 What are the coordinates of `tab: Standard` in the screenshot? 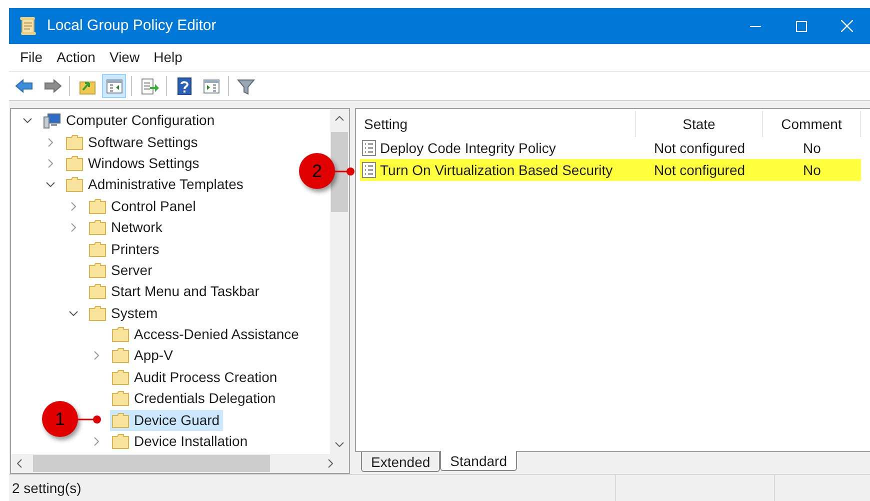 It's located at (478, 461).